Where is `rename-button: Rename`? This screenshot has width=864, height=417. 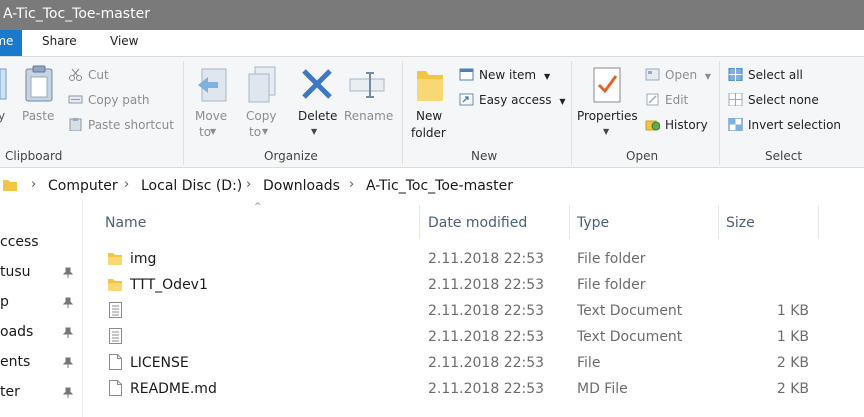 rename-button: Rename is located at coordinates (368, 116).